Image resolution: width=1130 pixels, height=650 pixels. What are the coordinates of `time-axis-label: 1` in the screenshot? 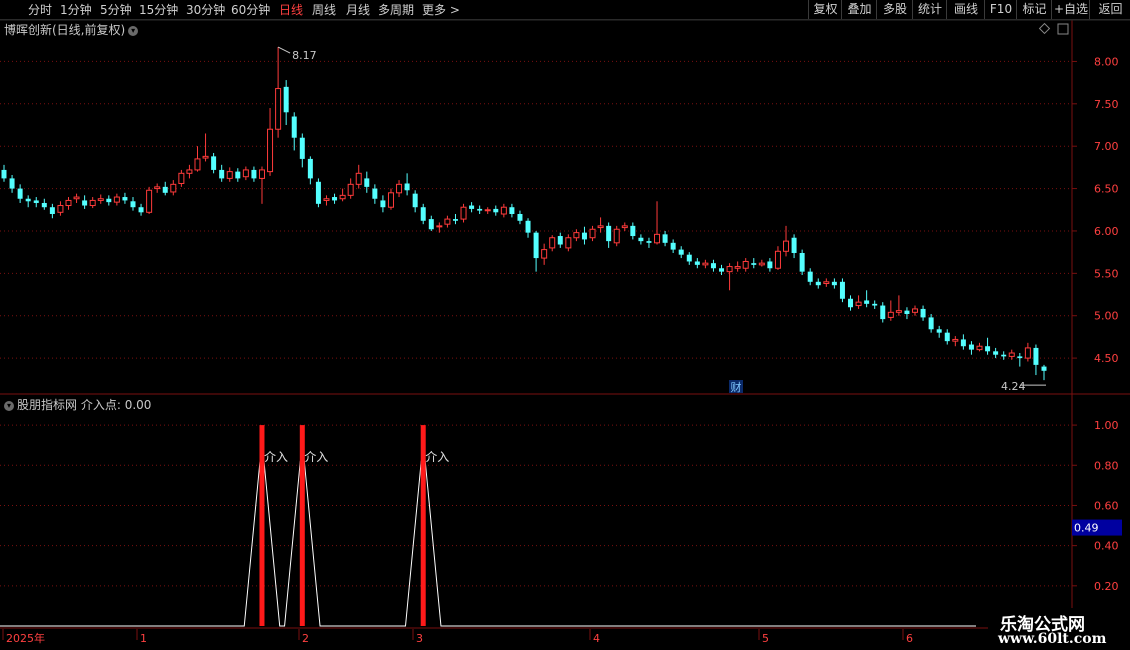 It's located at (143, 638).